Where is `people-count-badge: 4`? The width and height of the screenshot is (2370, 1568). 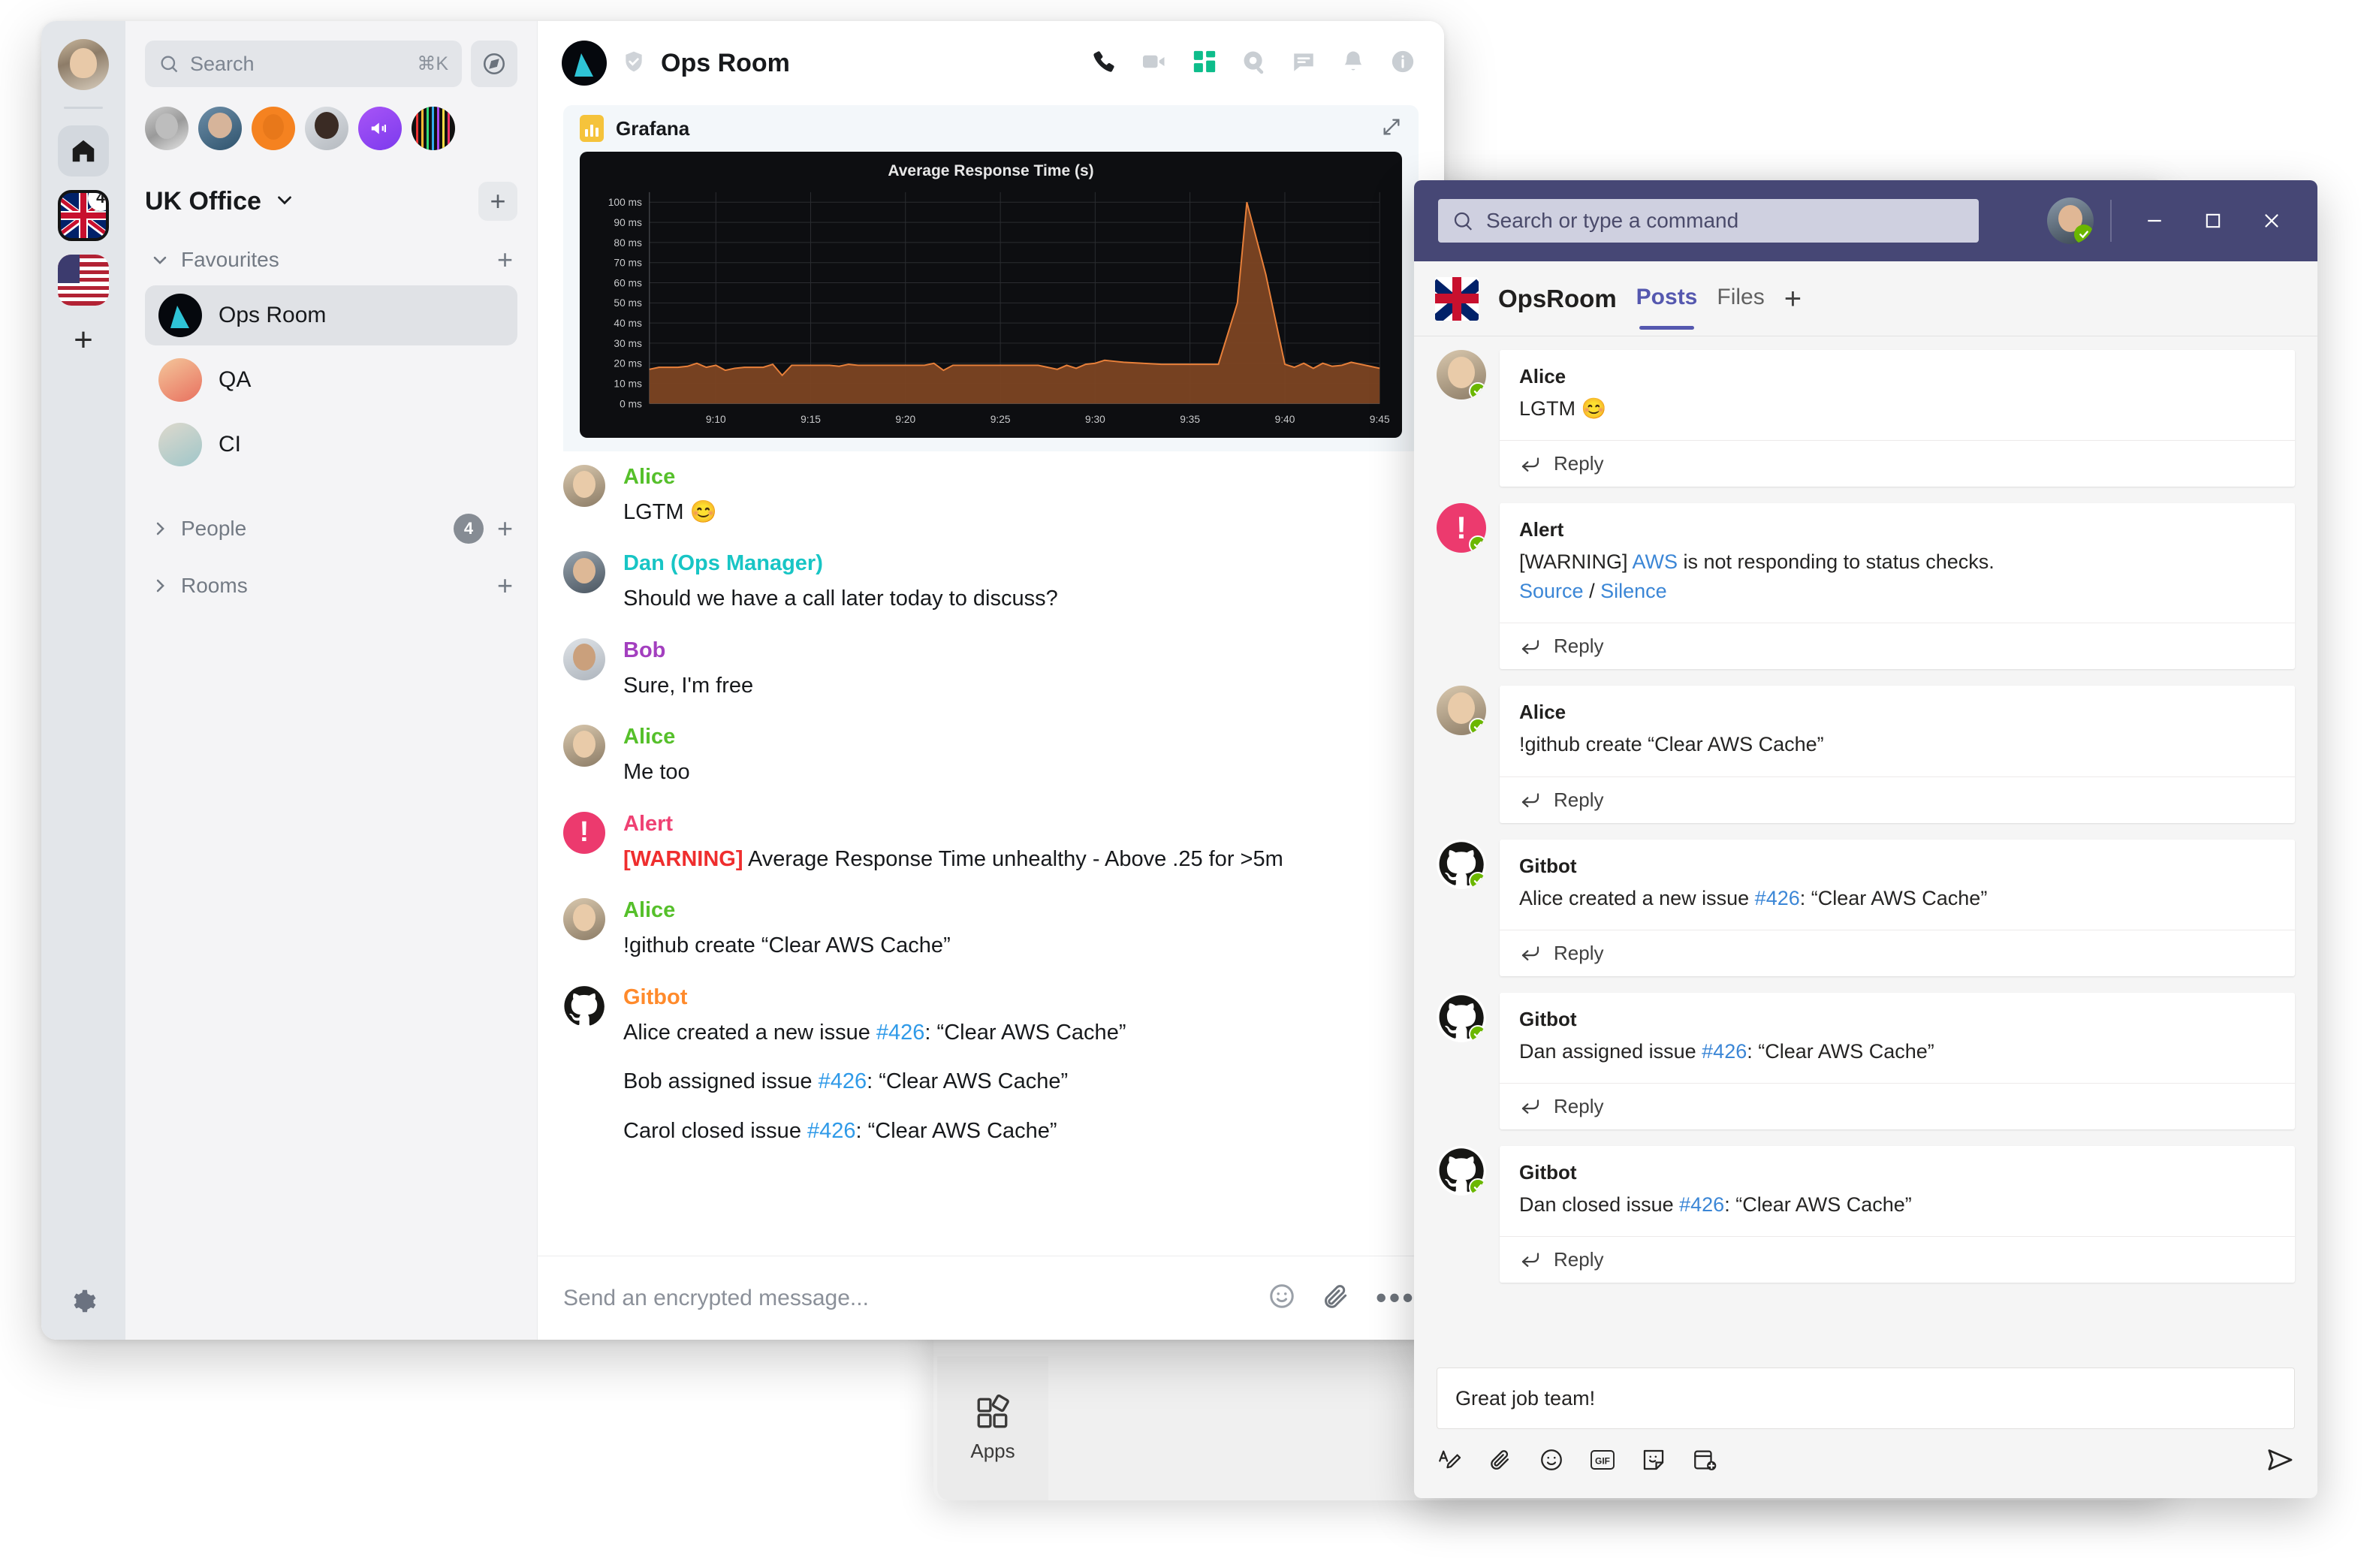
people-count-badge: 4 is located at coordinates (469, 529).